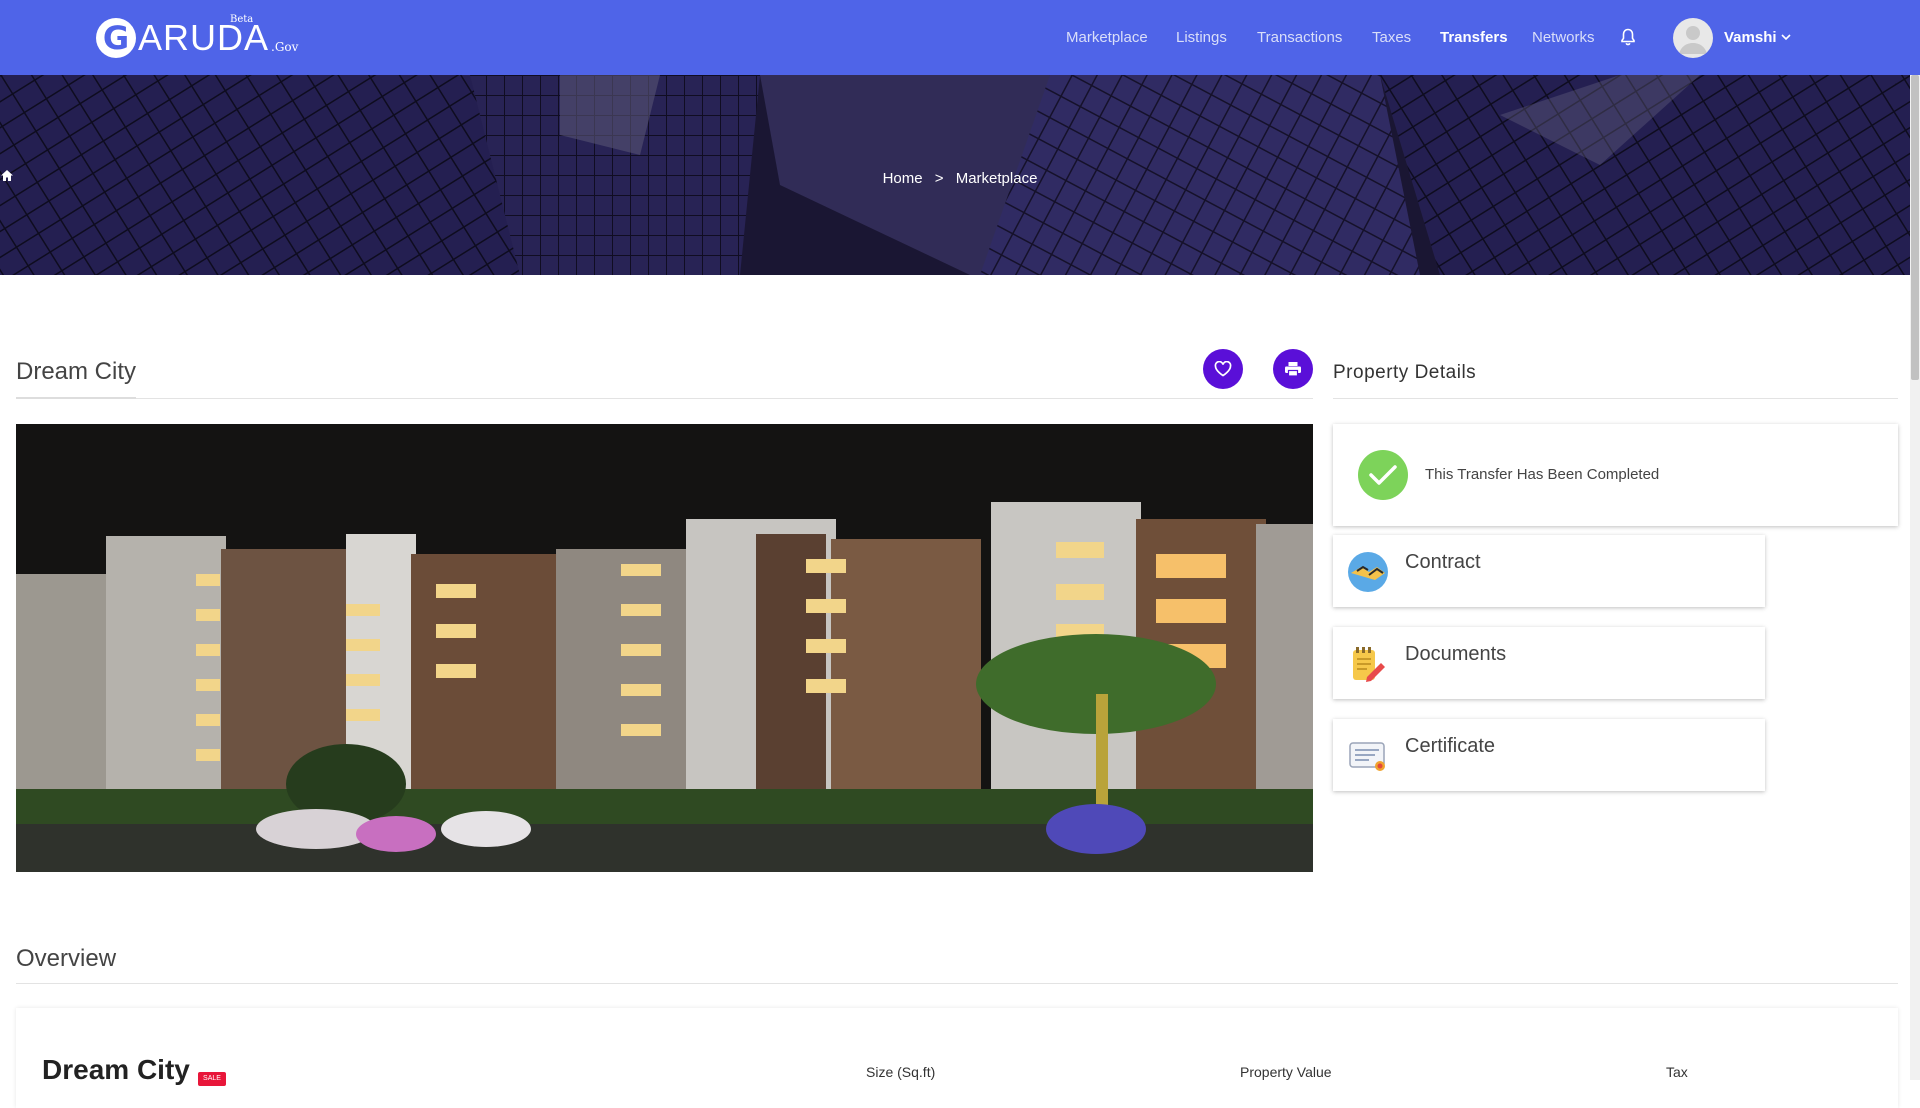  What do you see at coordinates (1549, 663) in the screenshot?
I see `documents-card: Documents` at bounding box center [1549, 663].